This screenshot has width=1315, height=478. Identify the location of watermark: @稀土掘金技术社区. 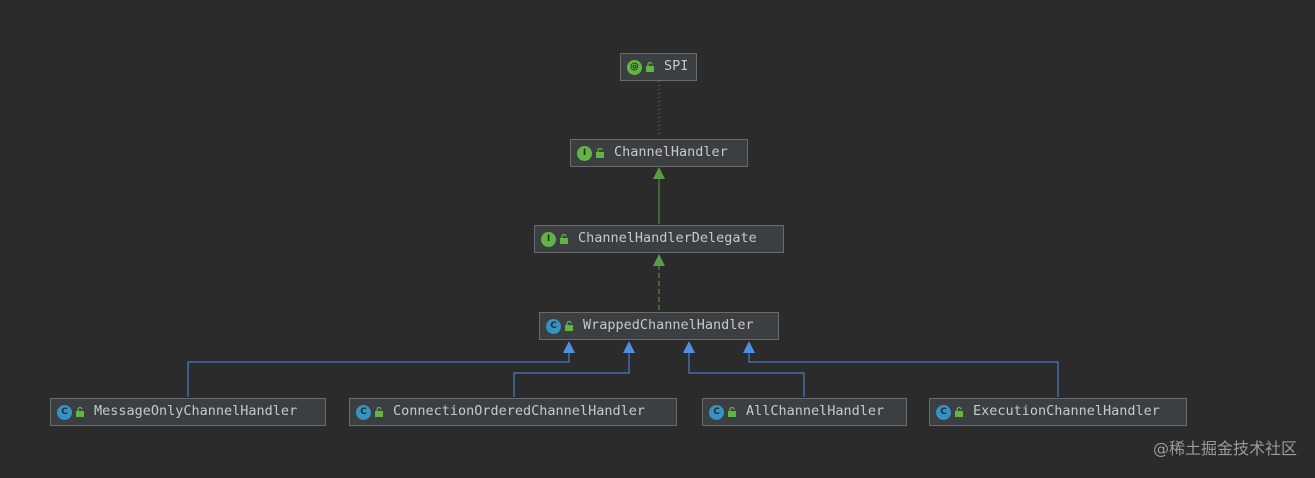
(1224, 448).